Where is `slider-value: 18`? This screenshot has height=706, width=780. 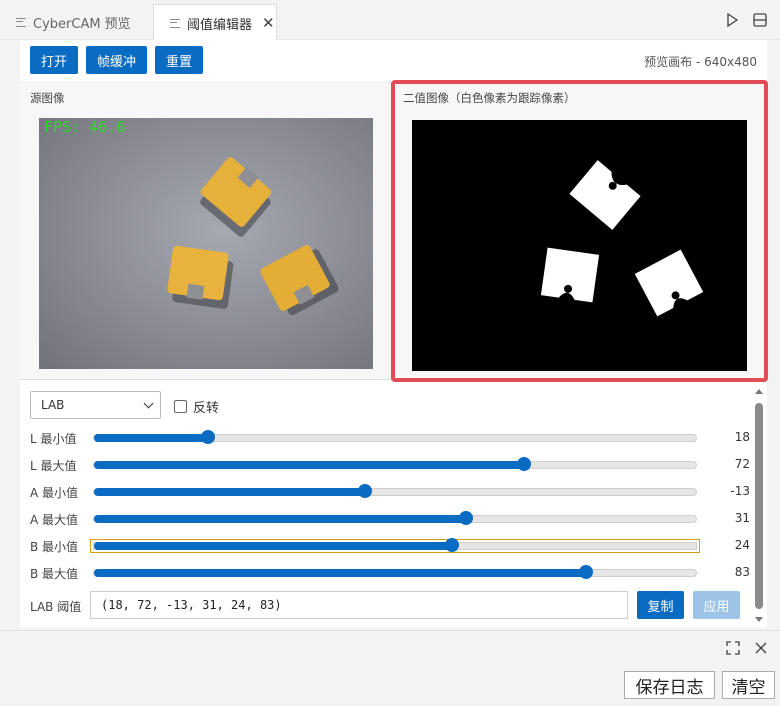
slider-value: 18 is located at coordinates (742, 437).